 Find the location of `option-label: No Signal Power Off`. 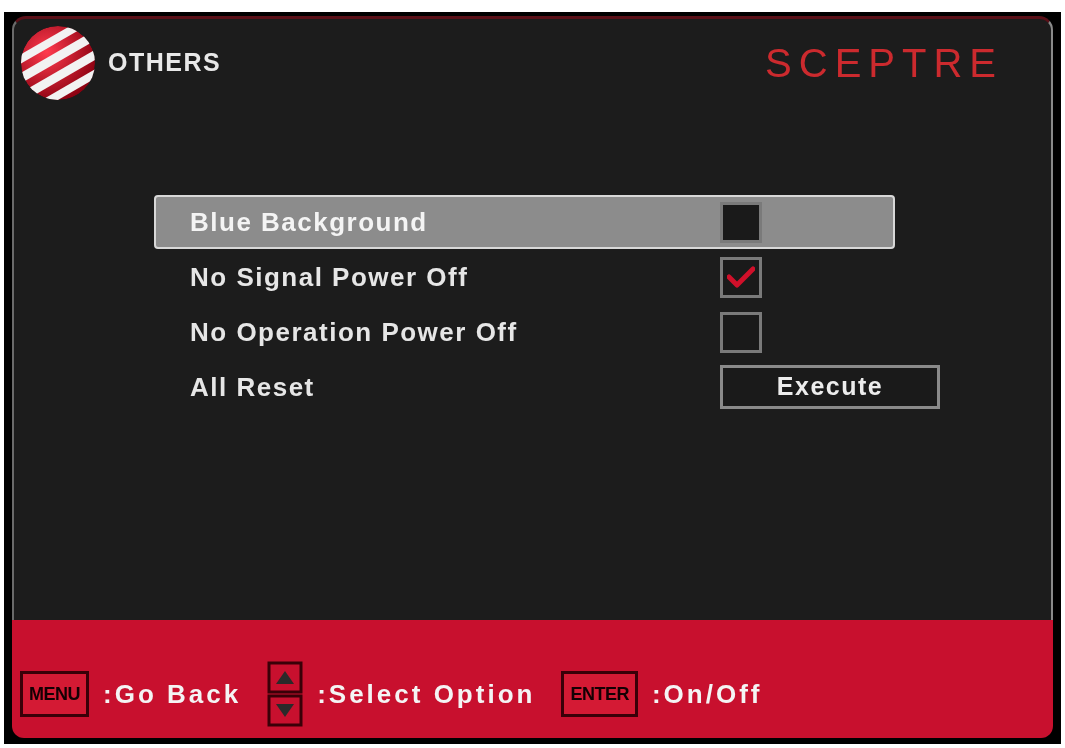

option-label: No Signal Power Off is located at coordinates (330, 277).